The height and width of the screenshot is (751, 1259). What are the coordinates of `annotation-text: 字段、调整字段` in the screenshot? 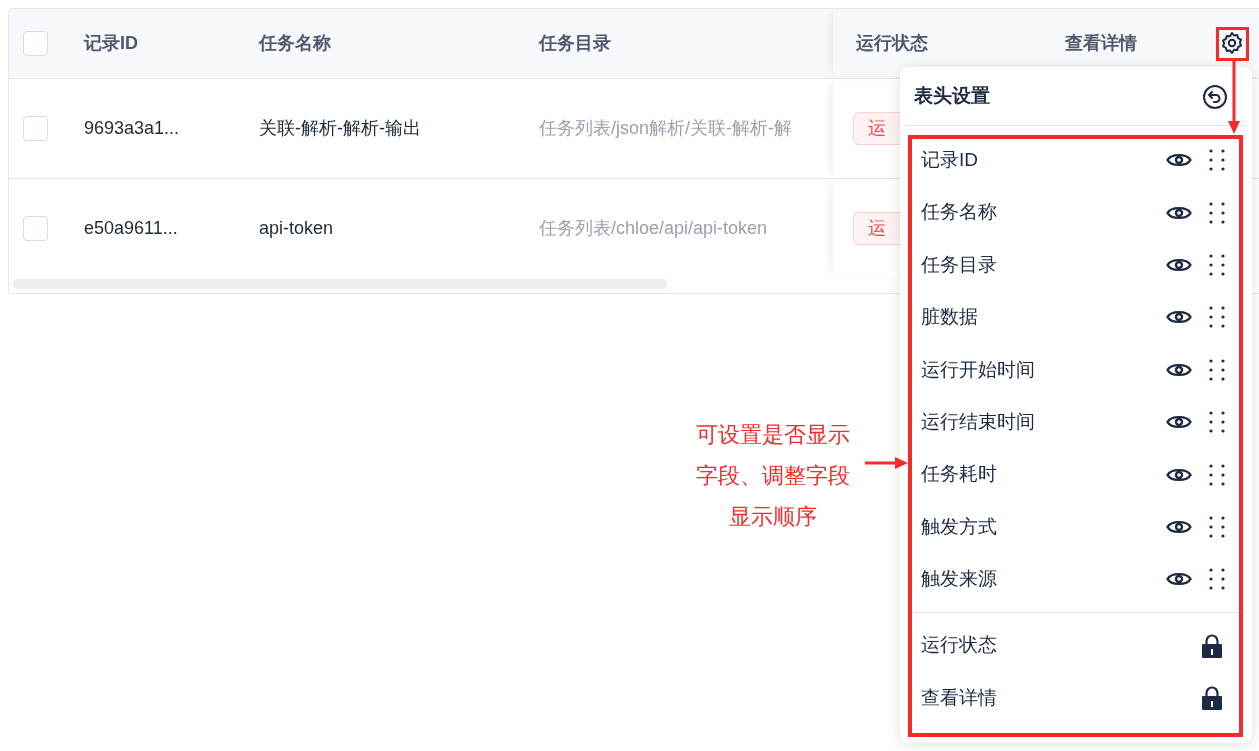 It's located at (773, 476).